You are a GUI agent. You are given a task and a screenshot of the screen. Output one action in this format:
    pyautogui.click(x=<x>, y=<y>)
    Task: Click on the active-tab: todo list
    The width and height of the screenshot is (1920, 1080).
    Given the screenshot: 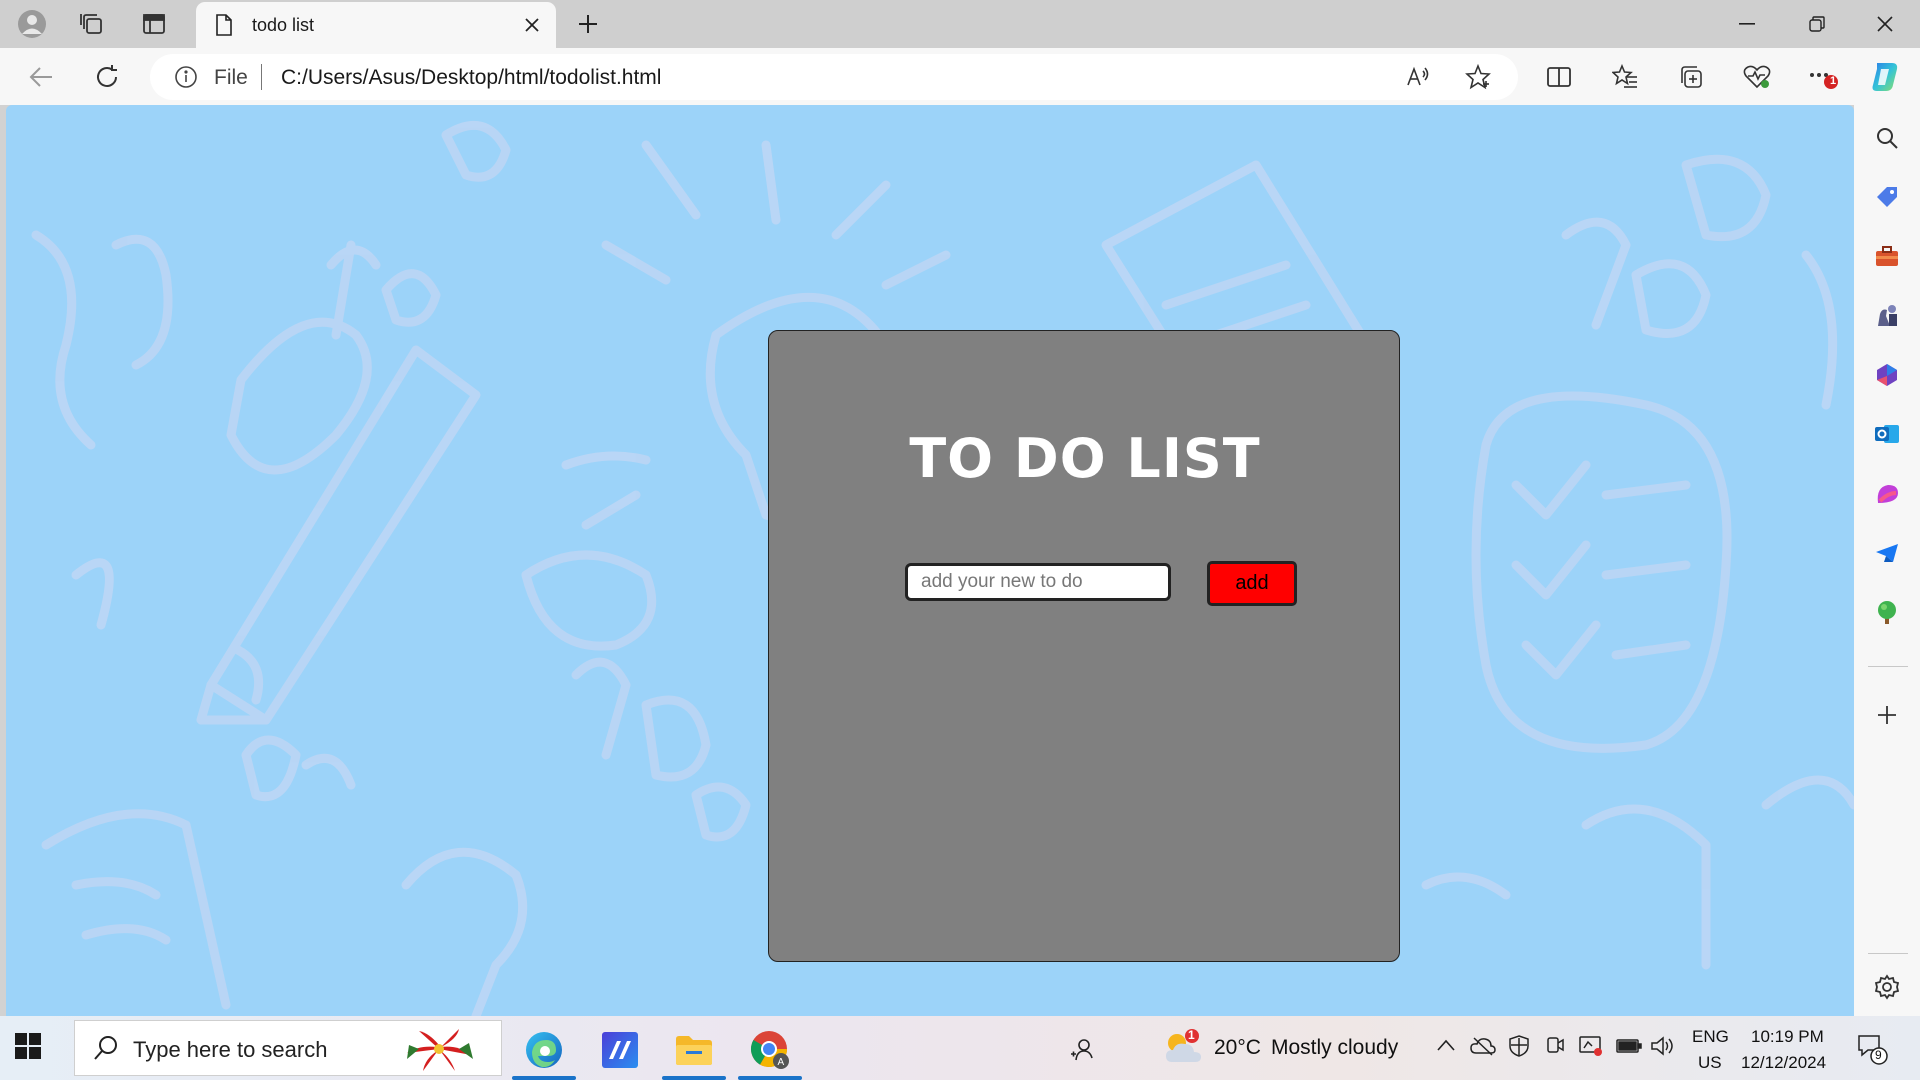 What is the action you would take?
    pyautogui.click(x=376, y=25)
    